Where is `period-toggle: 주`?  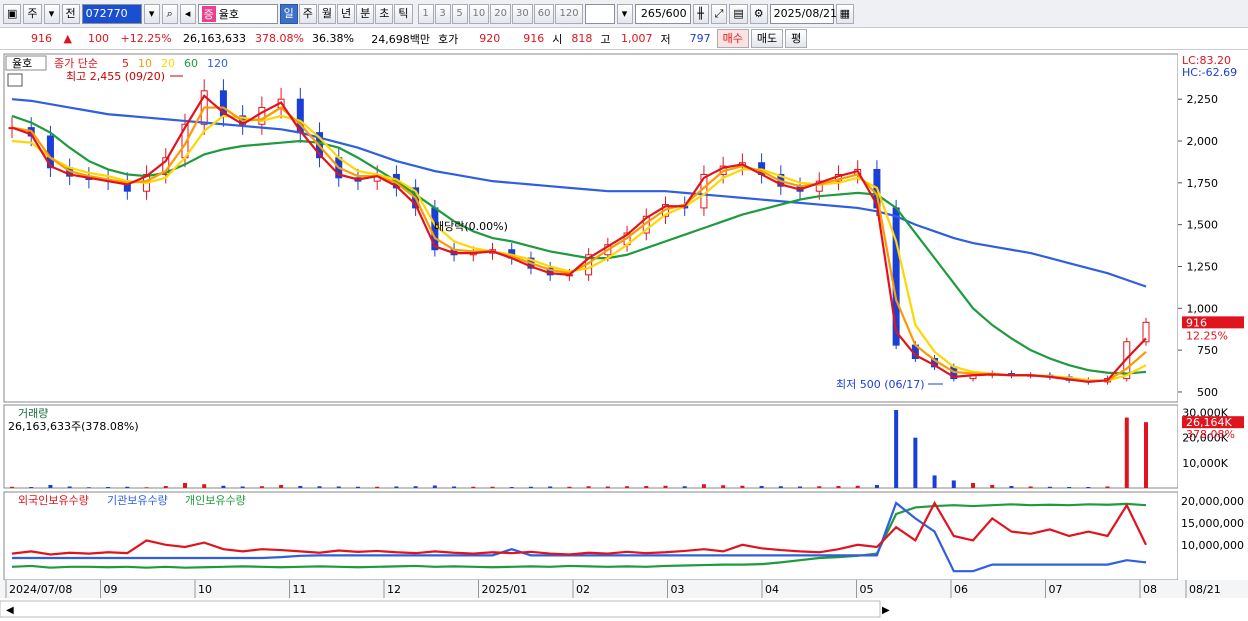 period-toggle: 주 is located at coordinates (32, 13).